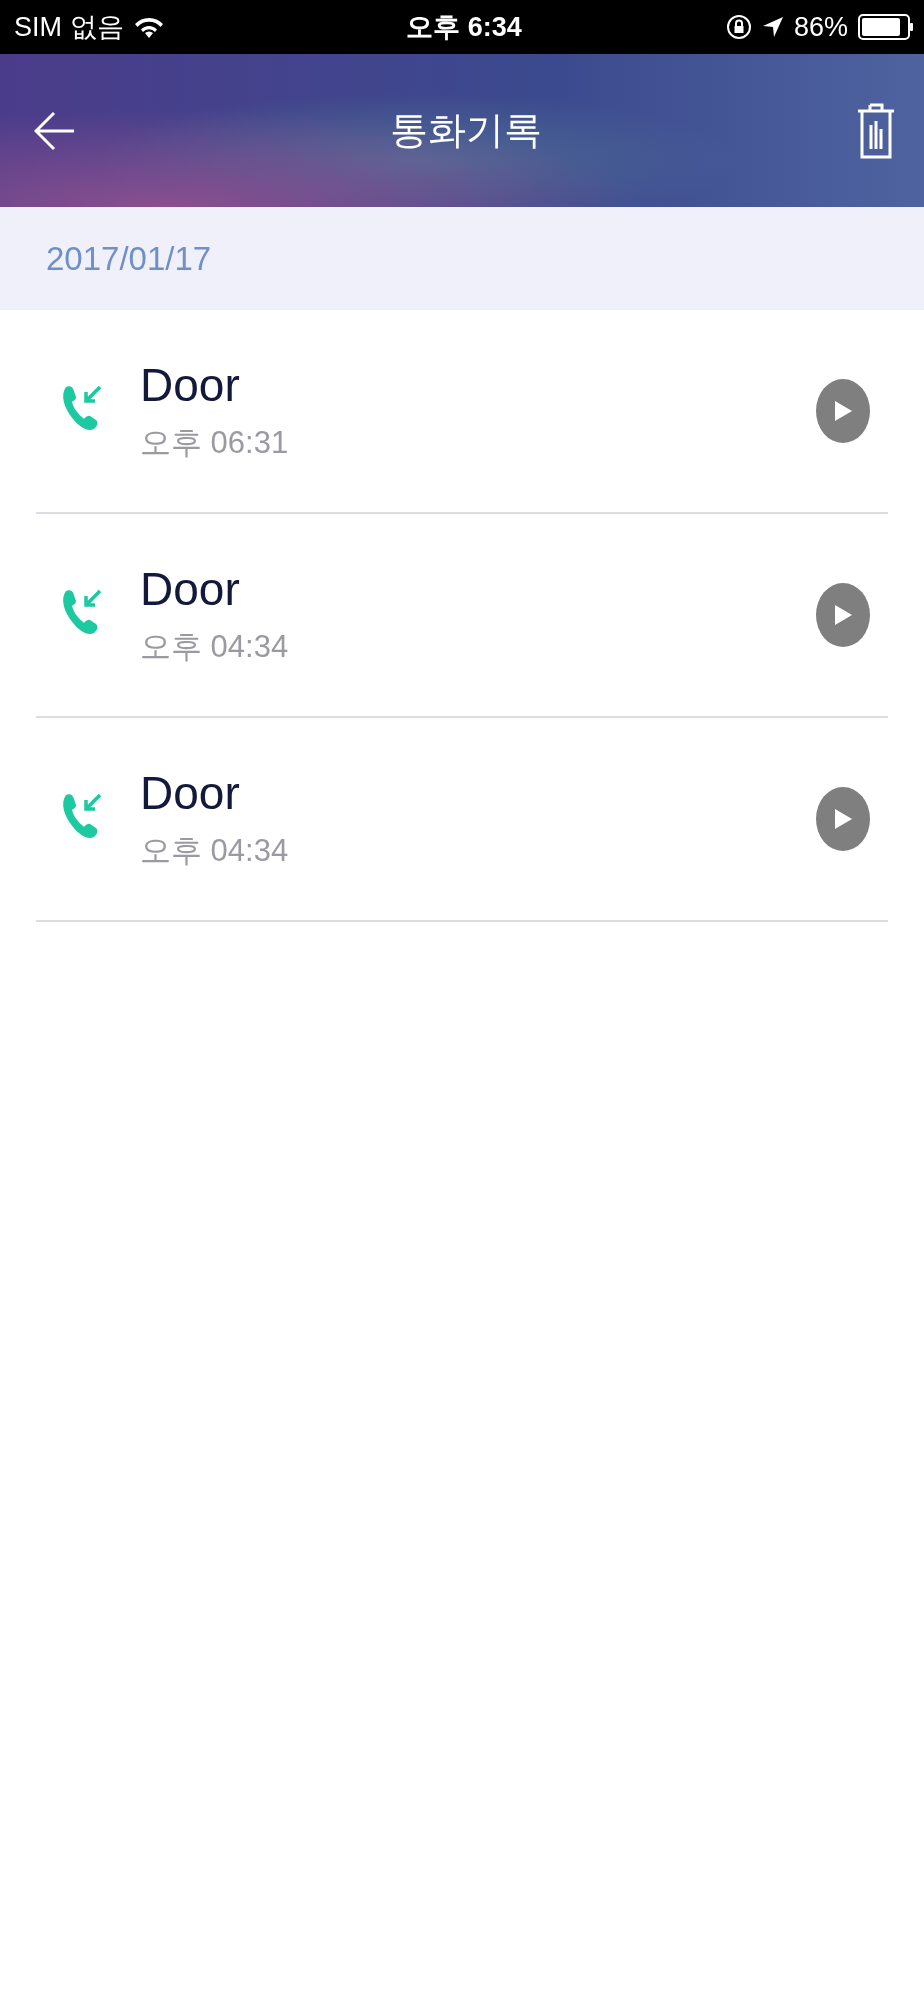  What do you see at coordinates (466, 130) in the screenshot?
I see `screen-title: 통화기록` at bounding box center [466, 130].